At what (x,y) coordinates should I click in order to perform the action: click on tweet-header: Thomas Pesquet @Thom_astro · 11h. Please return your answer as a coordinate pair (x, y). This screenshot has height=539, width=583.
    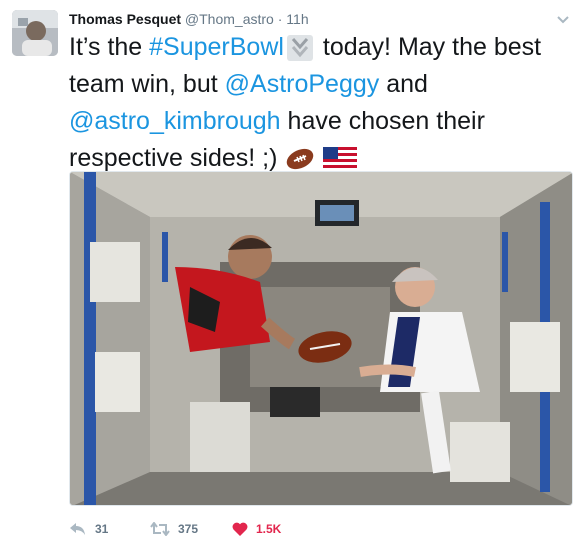
    Looking at the image, I should click on (189, 19).